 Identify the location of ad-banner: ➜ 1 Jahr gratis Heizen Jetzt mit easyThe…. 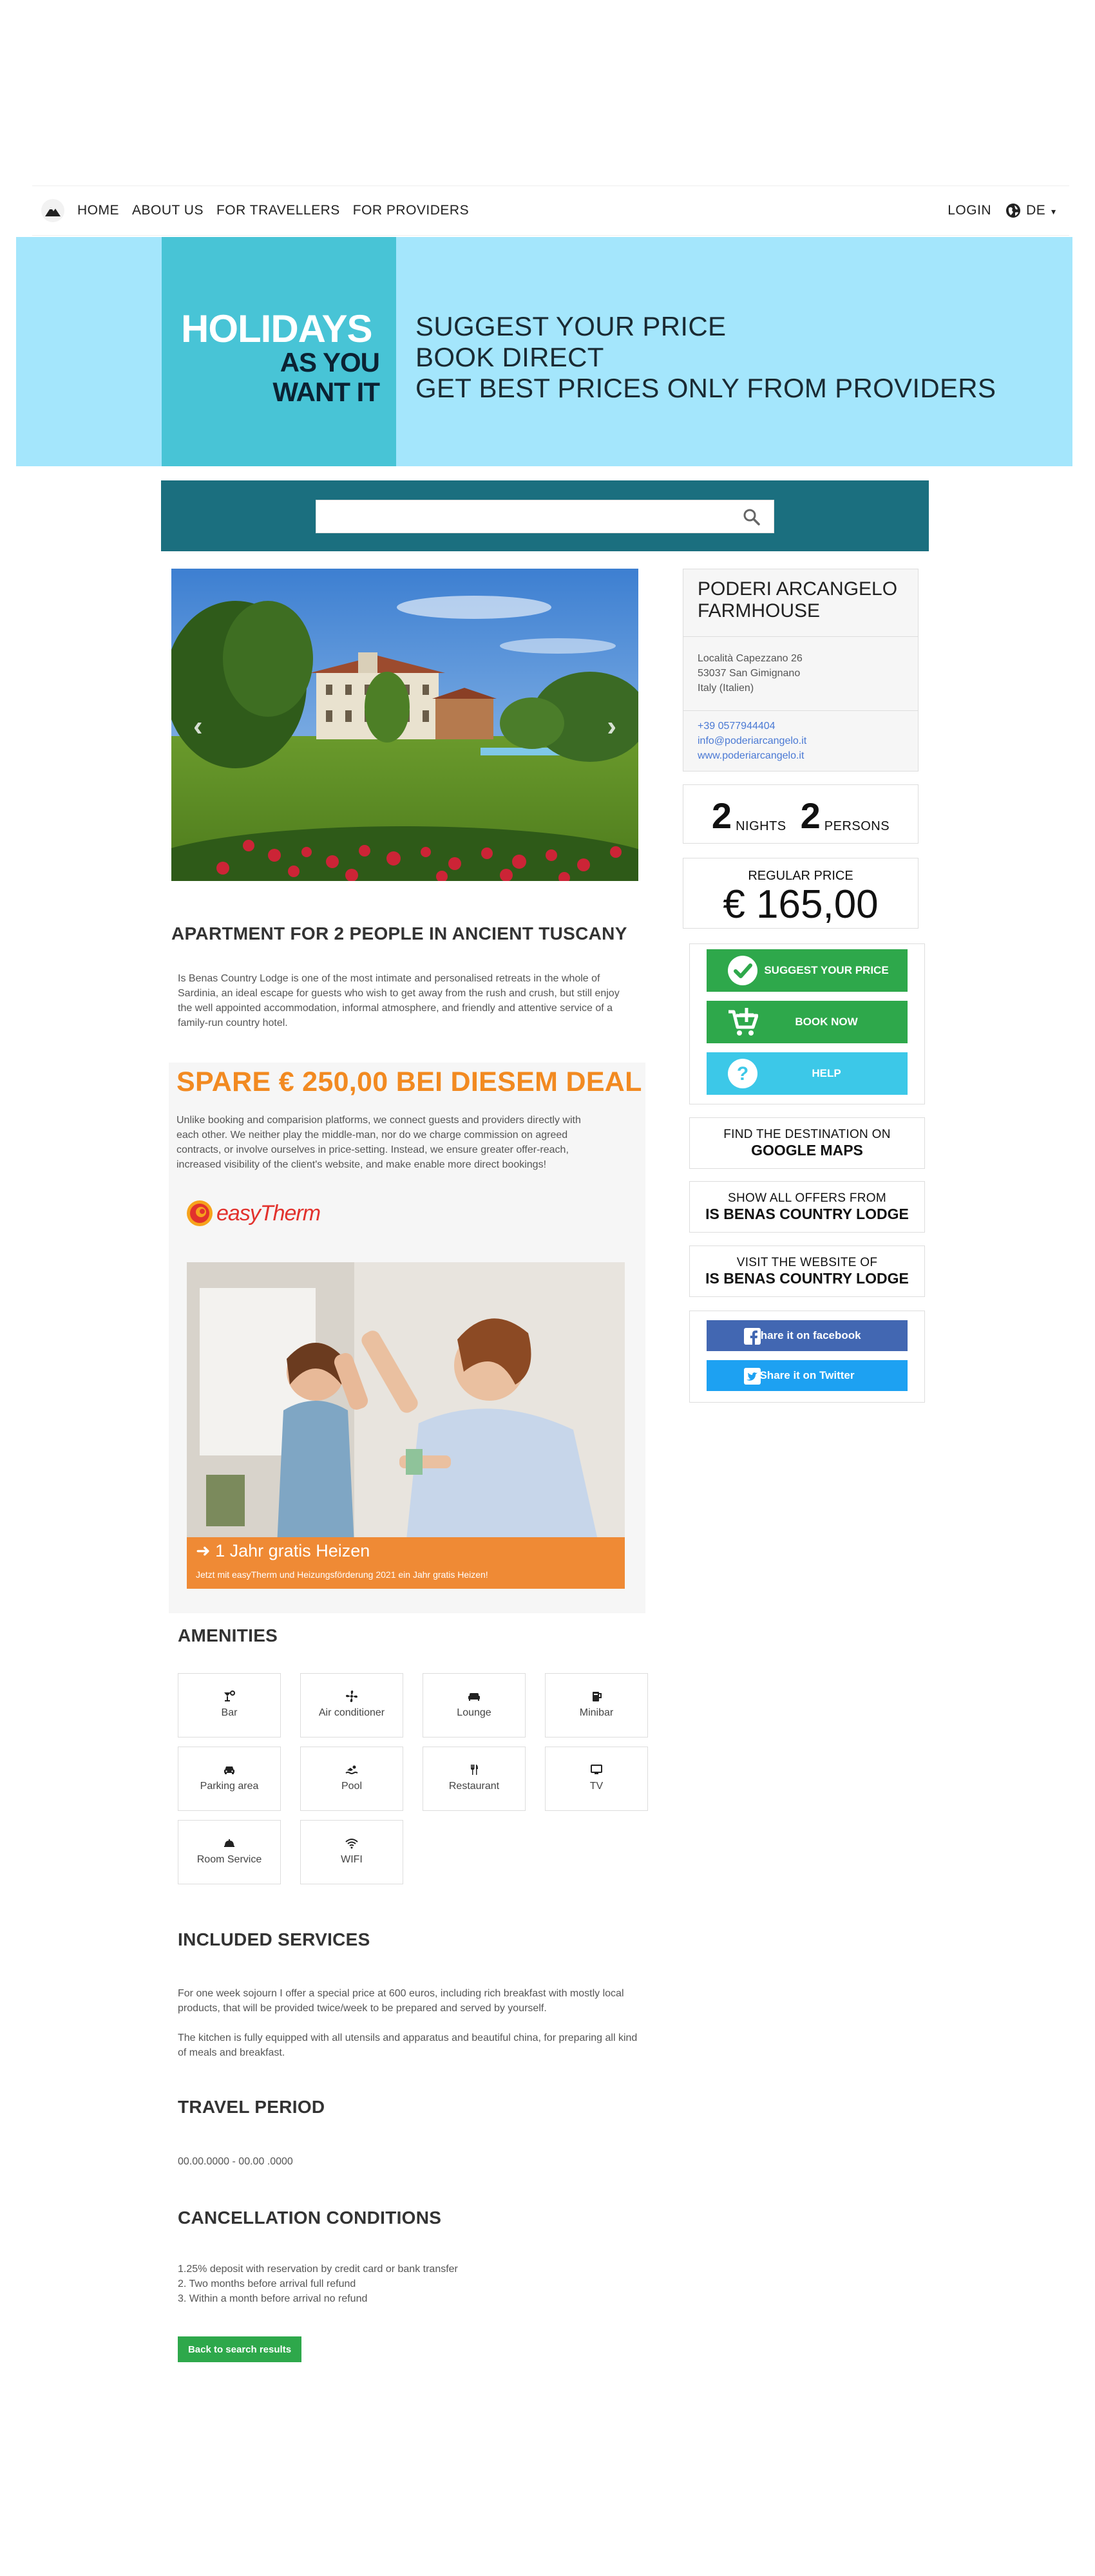
(406, 1563).